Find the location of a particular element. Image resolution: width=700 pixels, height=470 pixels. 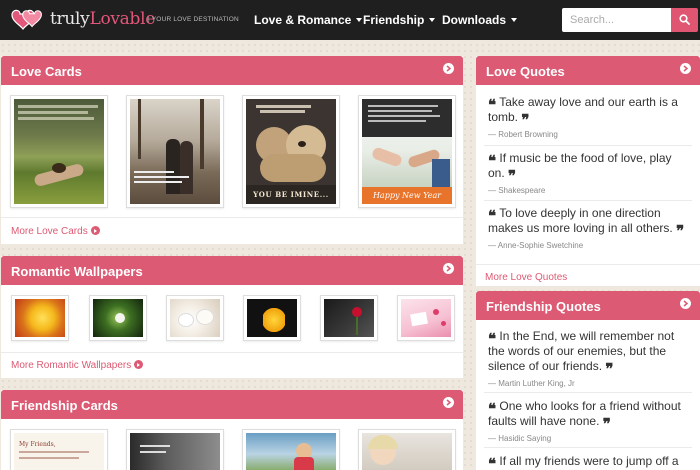

friendship-quote-3-text: If all my friends were to jump off a is located at coordinates (589, 461).